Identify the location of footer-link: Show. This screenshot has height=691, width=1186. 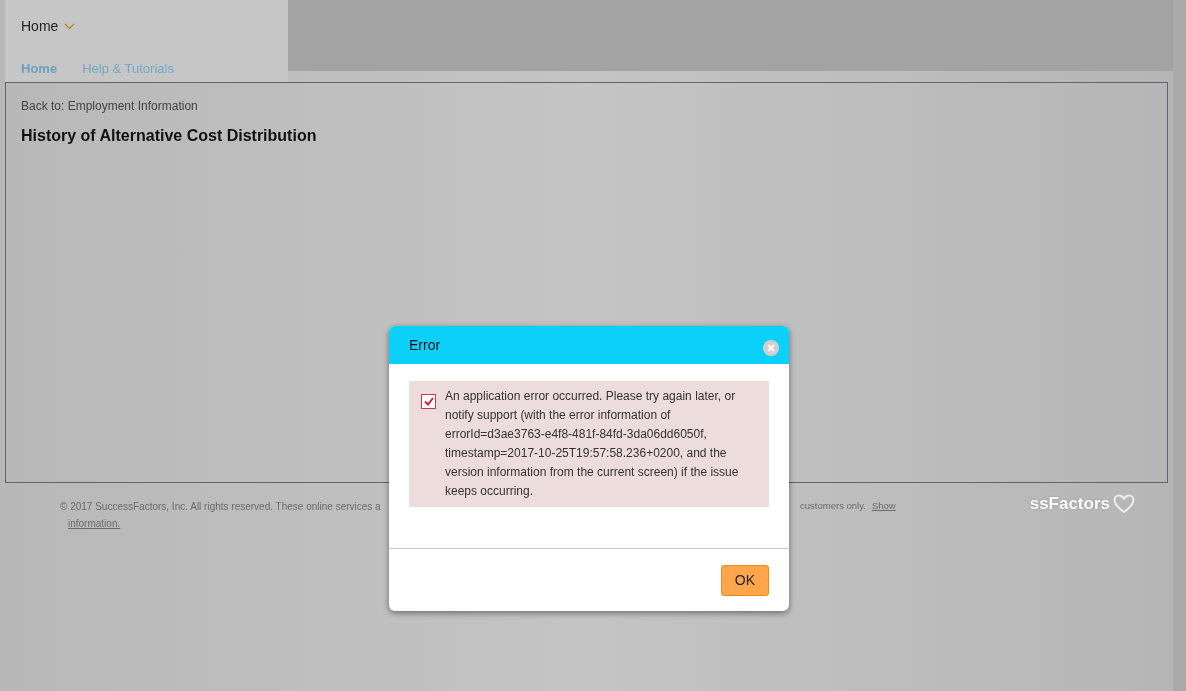
(883, 506).